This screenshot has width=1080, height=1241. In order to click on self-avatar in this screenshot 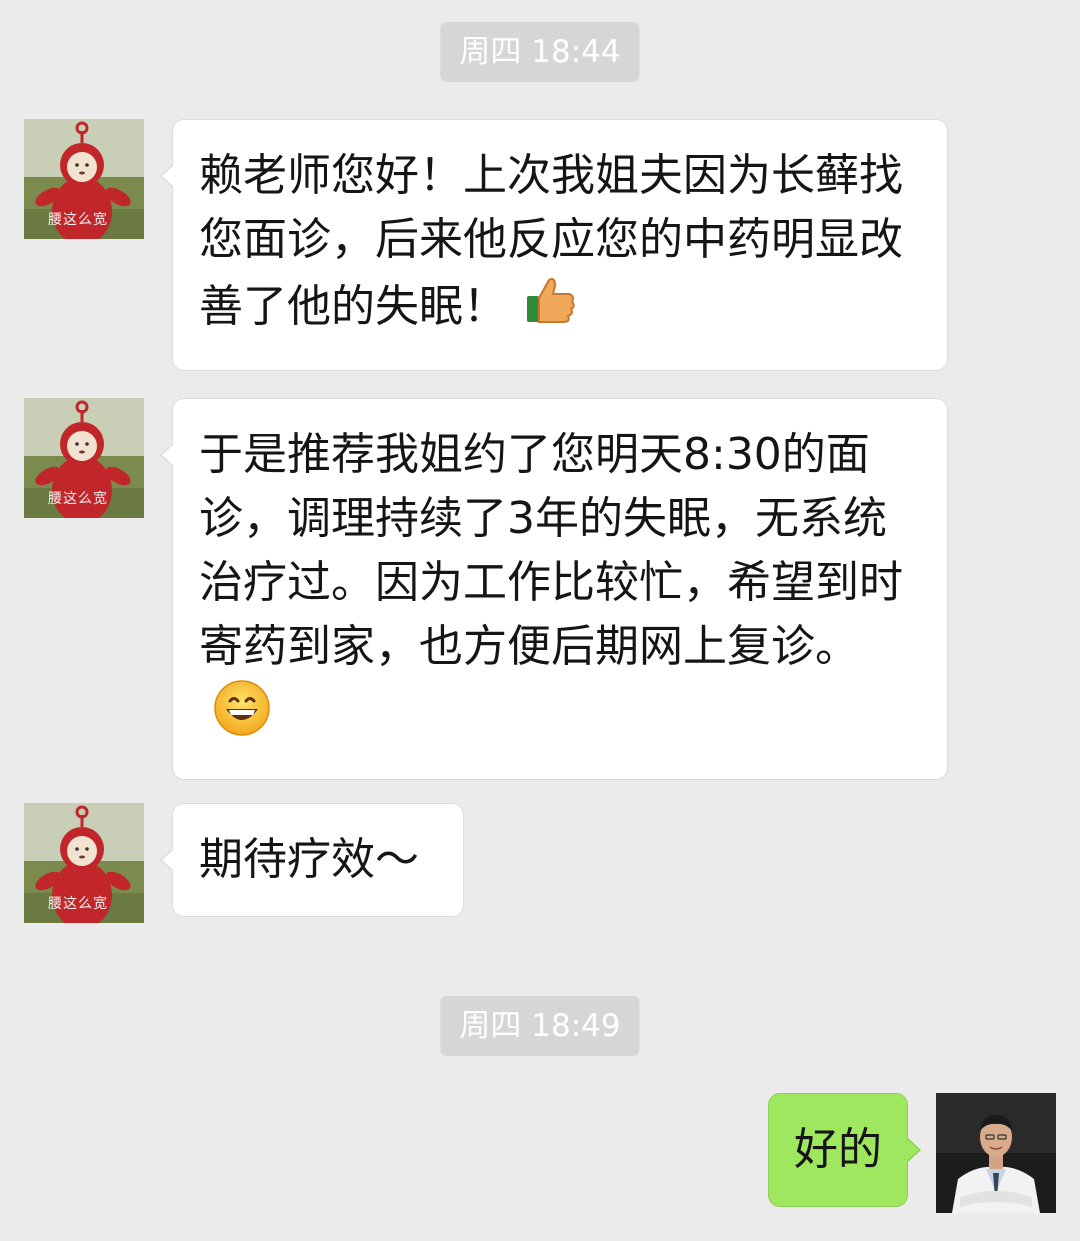, I will do `click(996, 1153)`.